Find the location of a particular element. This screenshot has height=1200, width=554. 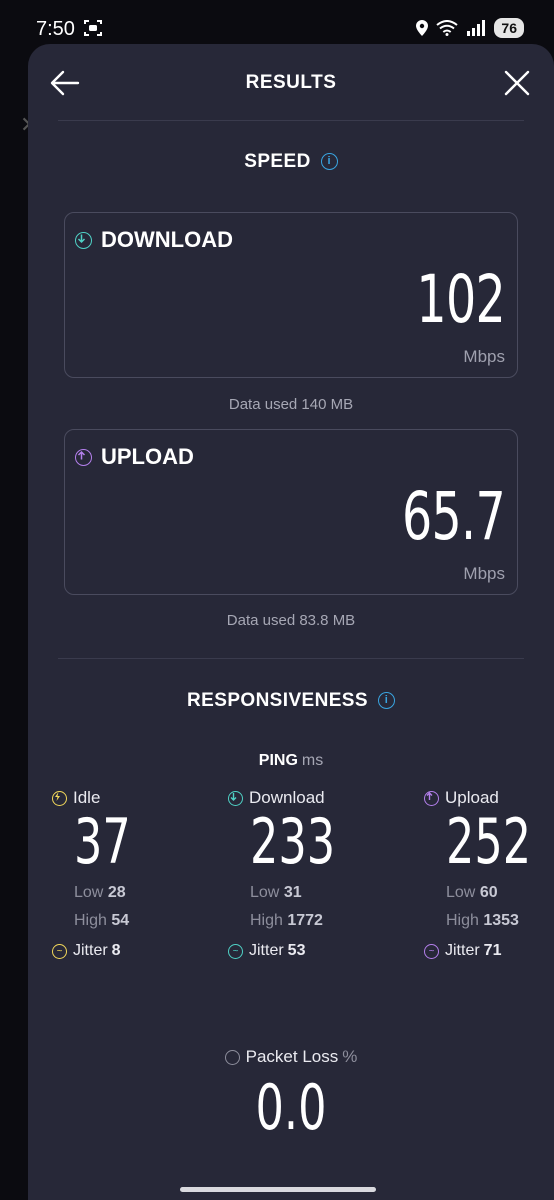

upload-card: UPLOAD 65.7 Mbps is located at coordinates (291, 512).